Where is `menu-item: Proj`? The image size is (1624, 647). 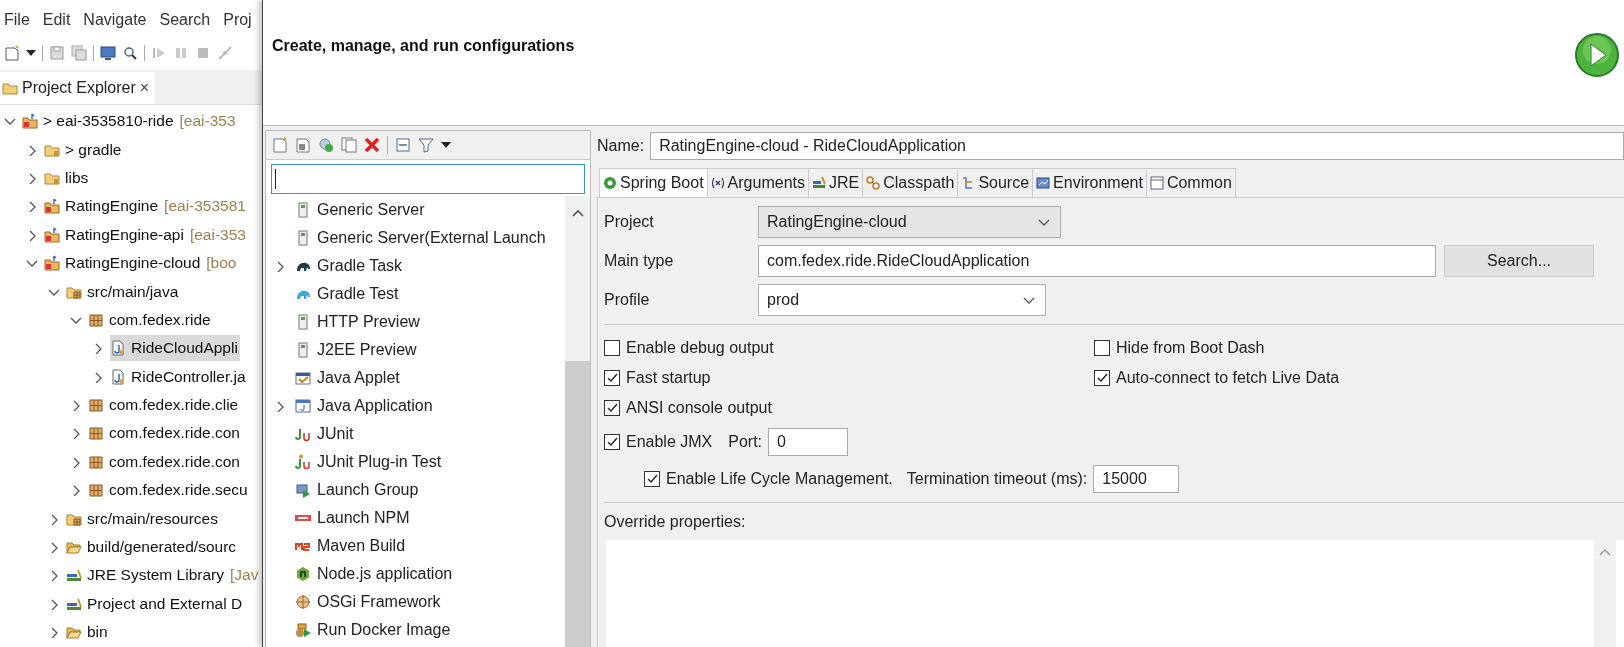
menu-item: Proj is located at coordinates (237, 20).